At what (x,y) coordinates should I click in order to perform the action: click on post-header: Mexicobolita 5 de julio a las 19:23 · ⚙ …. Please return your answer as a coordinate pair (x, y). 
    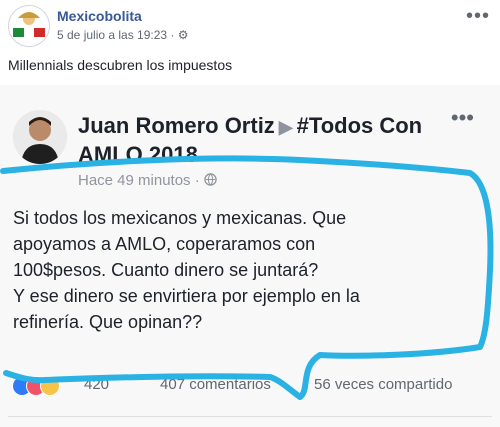
    Looking at the image, I should click on (250, 25).